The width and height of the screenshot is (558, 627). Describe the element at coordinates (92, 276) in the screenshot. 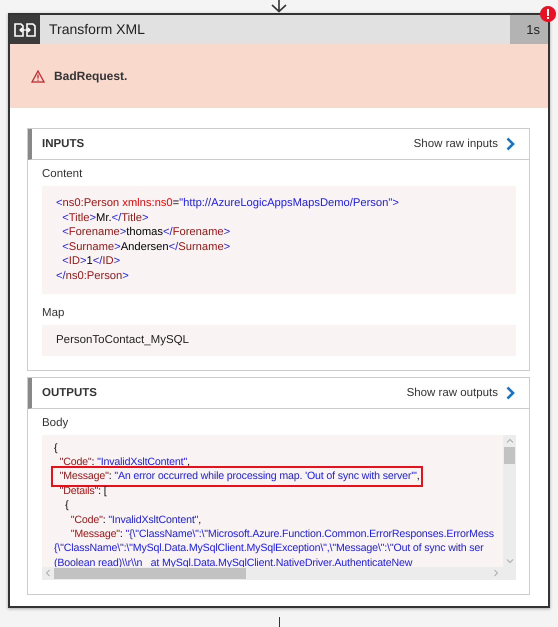

I see `code-line: </ns0:Person>` at that location.